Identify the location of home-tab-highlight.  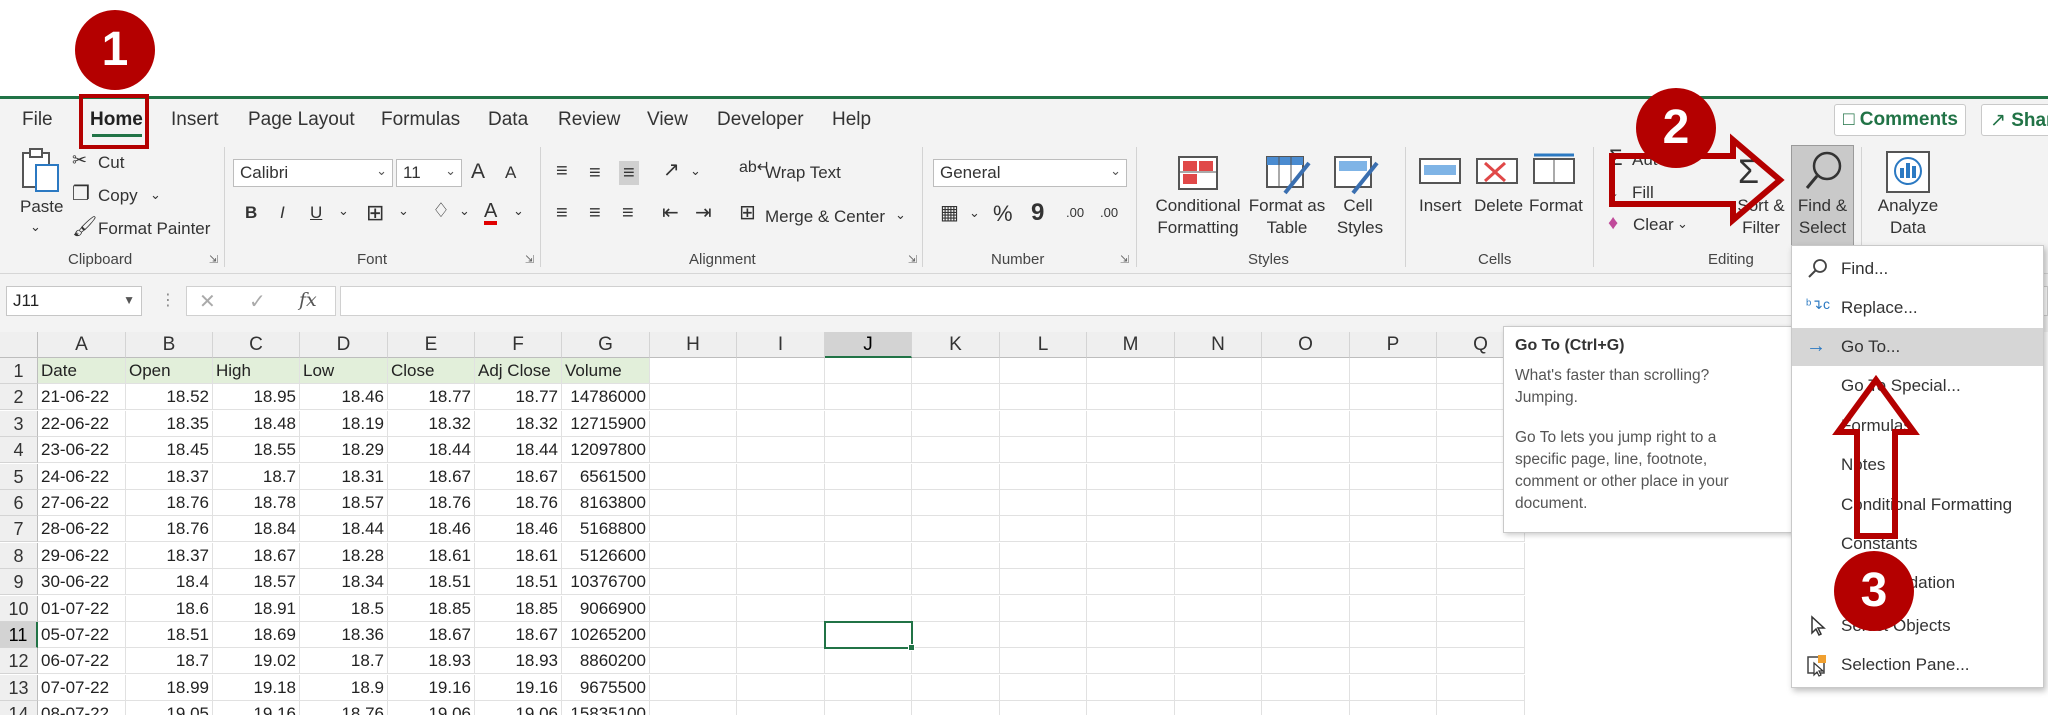
(114, 121).